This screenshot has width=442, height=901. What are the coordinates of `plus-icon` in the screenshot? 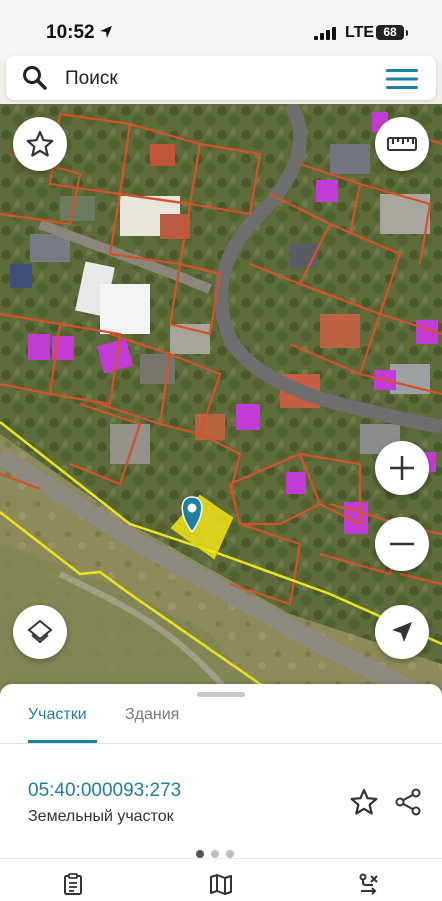 It's located at (402, 468).